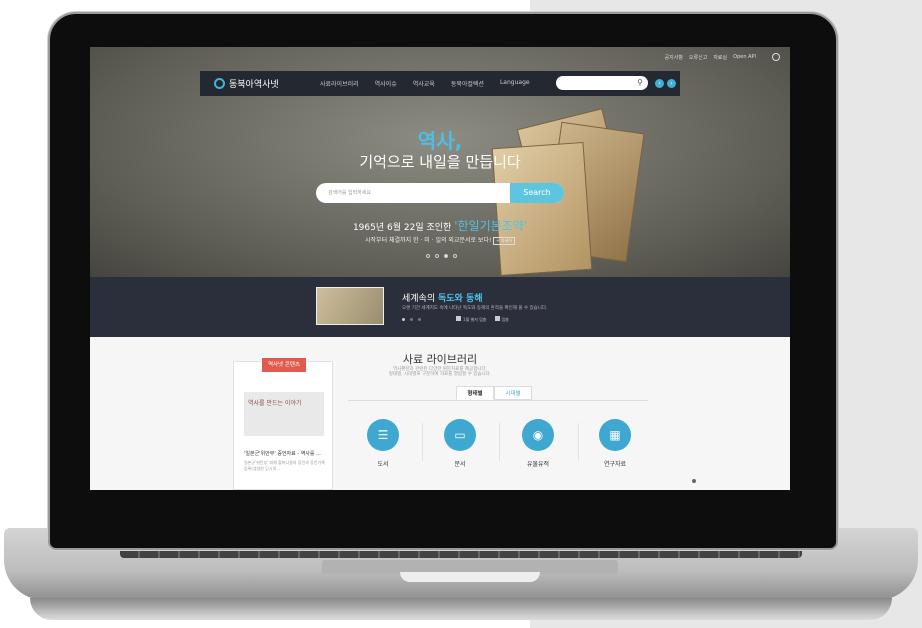 This screenshot has height=628, width=922. Describe the element at coordinates (339, 83) in the screenshot. I see `menu-item-library: 사료라이브러리` at that location.